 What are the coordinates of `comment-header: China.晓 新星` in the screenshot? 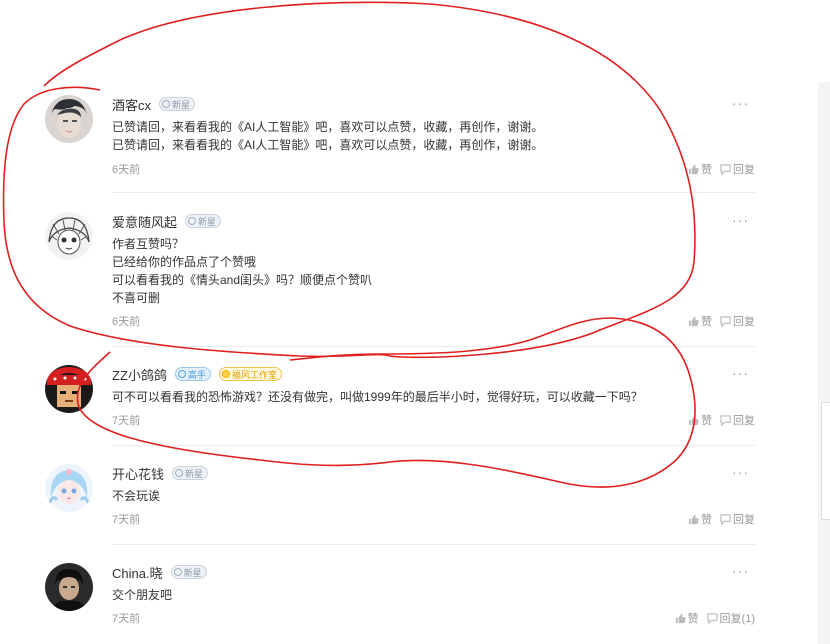 It's located at (159, 572).